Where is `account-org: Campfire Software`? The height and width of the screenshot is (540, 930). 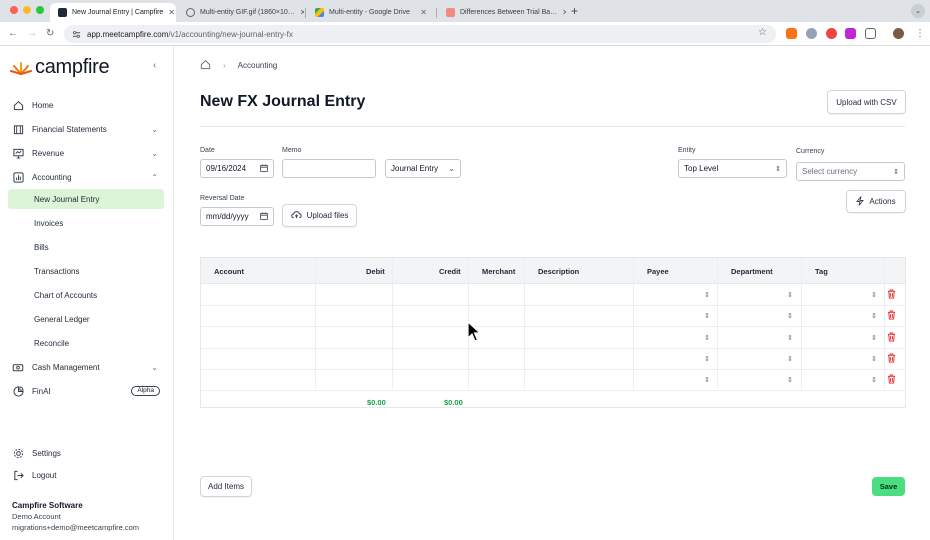
account-org: Campfire Software is located at coordinates (47, 505).